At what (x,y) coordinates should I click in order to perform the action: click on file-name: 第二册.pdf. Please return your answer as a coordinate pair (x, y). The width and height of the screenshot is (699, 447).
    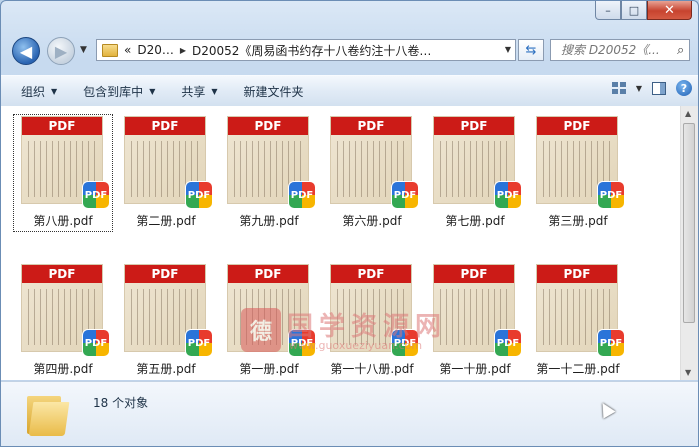
    Looking at the image, I should click on (166, 220).